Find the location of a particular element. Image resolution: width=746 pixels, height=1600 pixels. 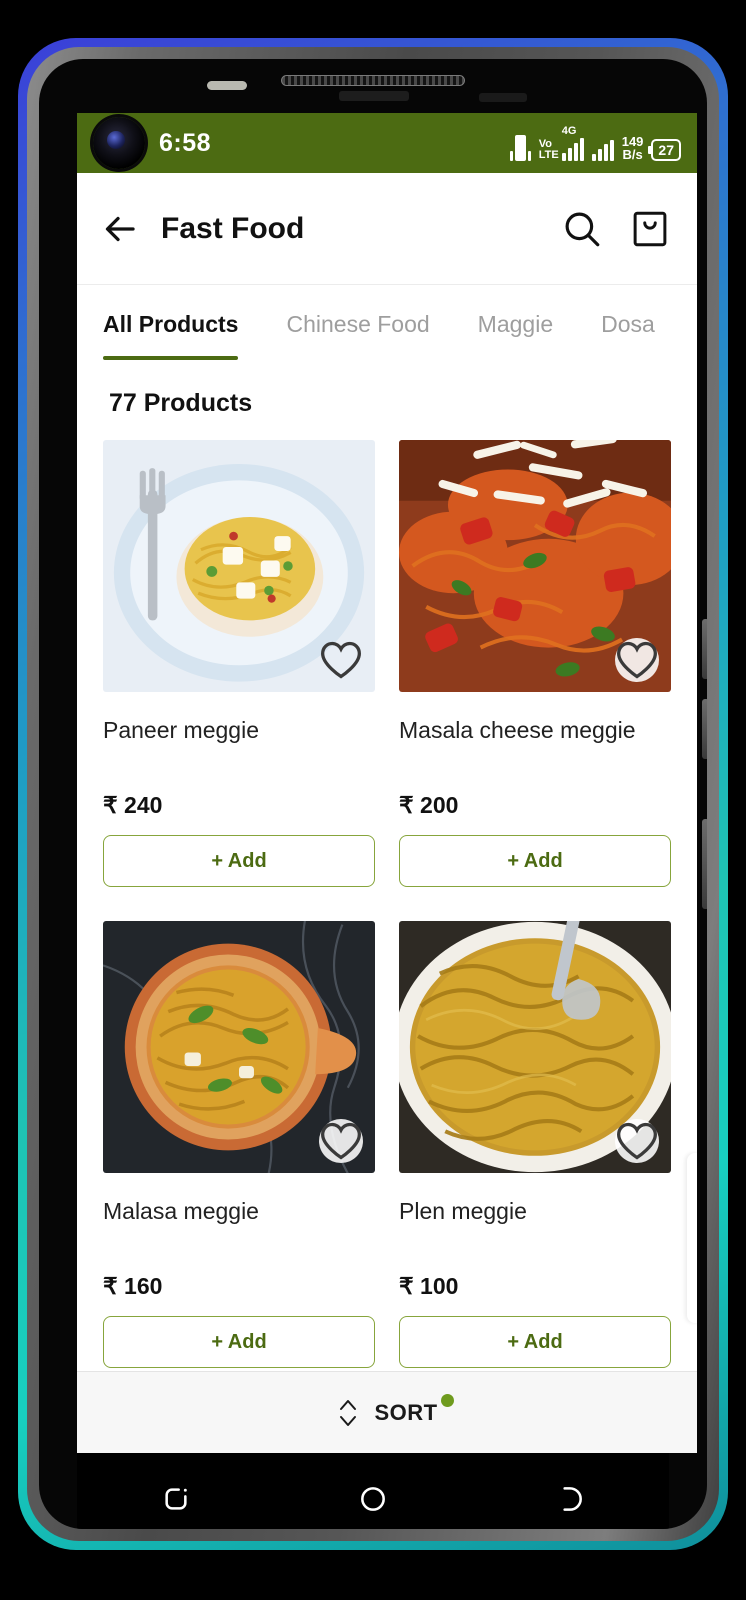

product-card: Malasa meggie ₹ 160 + Add is located at coordinates (239, 1144).